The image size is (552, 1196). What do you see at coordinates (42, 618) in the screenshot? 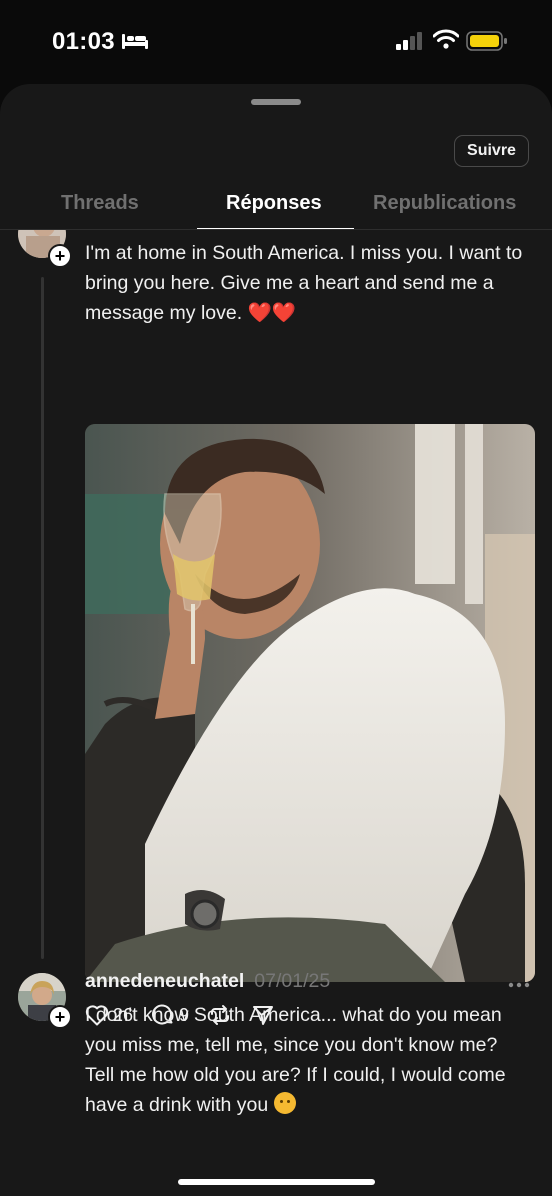
I see `thread-connector-line` at bounding box center [42, 618].